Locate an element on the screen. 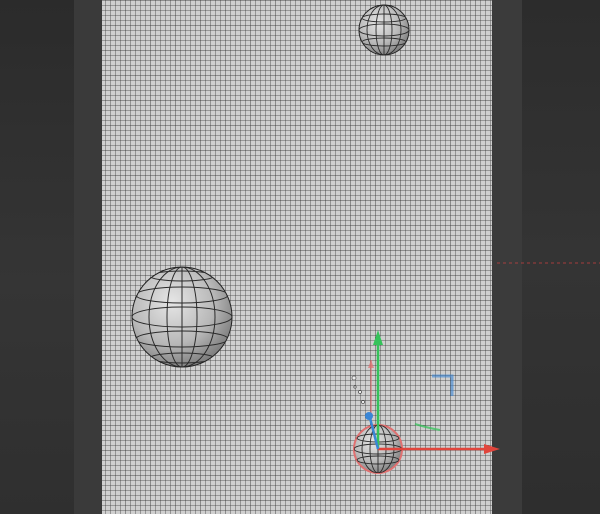 This screenshot has height=514, width=600. gizmo-z-handle is located at coordinates (369, 416).